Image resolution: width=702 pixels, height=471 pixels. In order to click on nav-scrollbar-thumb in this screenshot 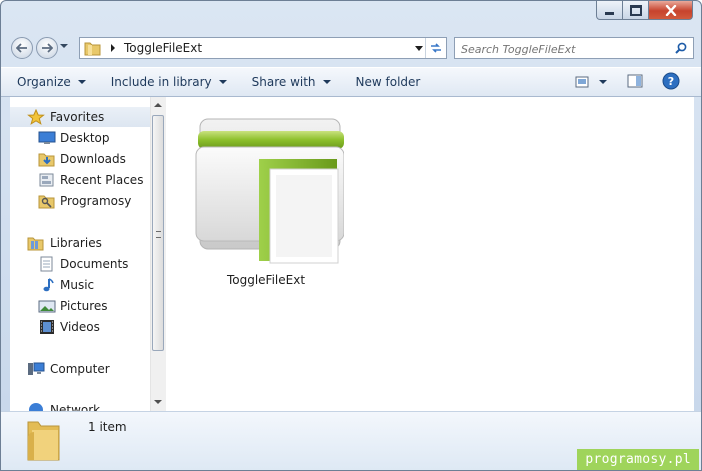, I will do `click(158, 233)`.